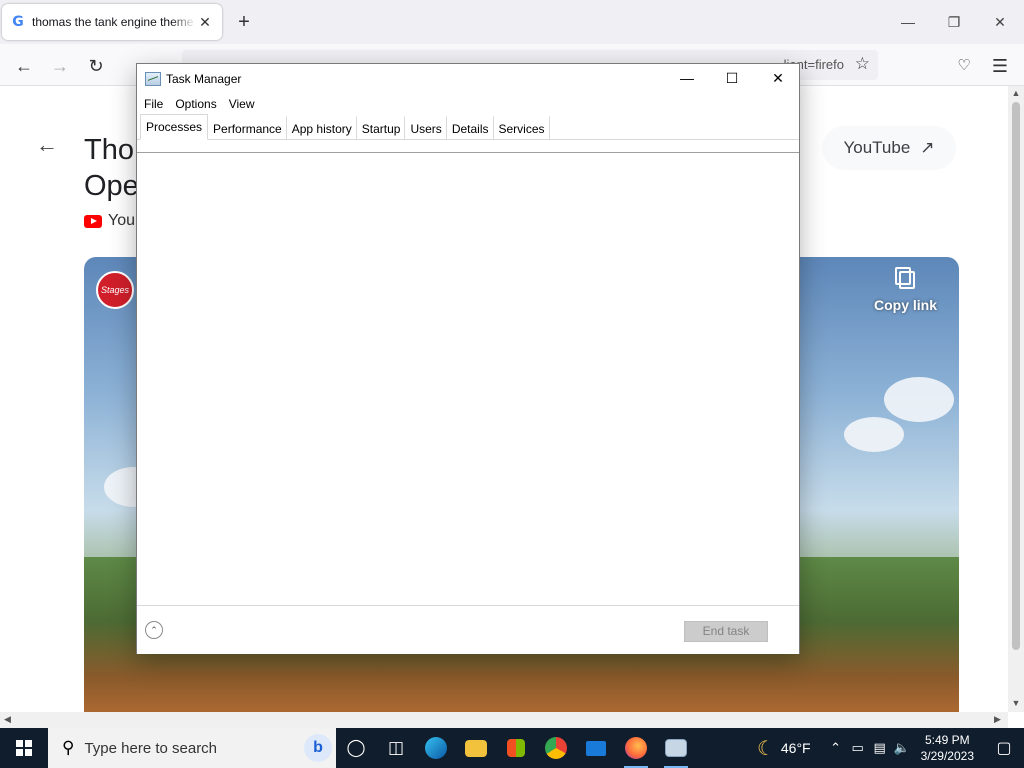 The width and height of the screenshot is (1024, 768). Describe the element at coordinates (1000, 66) in the screenshot. I see `menu-hamburger-icon: ☰` at that location.